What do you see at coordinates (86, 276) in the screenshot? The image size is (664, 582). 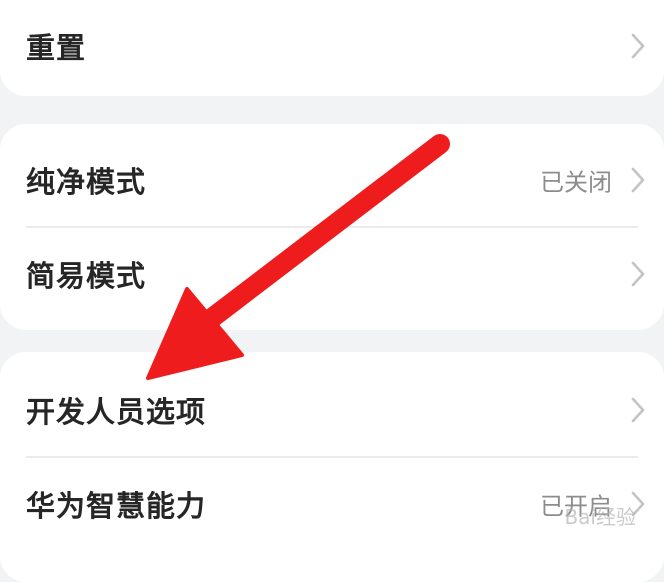 I see `row-simple-mode-label: 简易模式` at bounding box center [86, 276].